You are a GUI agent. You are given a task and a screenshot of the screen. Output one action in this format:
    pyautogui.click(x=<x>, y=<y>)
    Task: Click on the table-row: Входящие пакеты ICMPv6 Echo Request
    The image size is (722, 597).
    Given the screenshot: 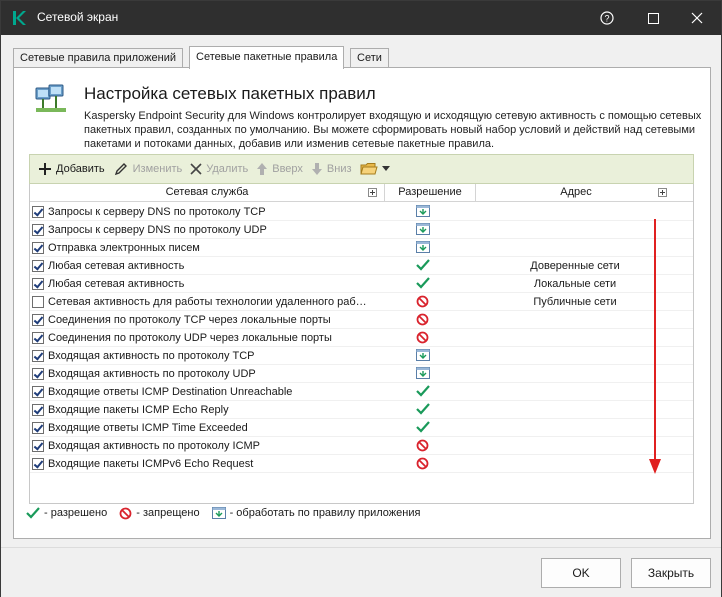 What is the action you would take?
    pyautogui.click(x=361, y=464)
    